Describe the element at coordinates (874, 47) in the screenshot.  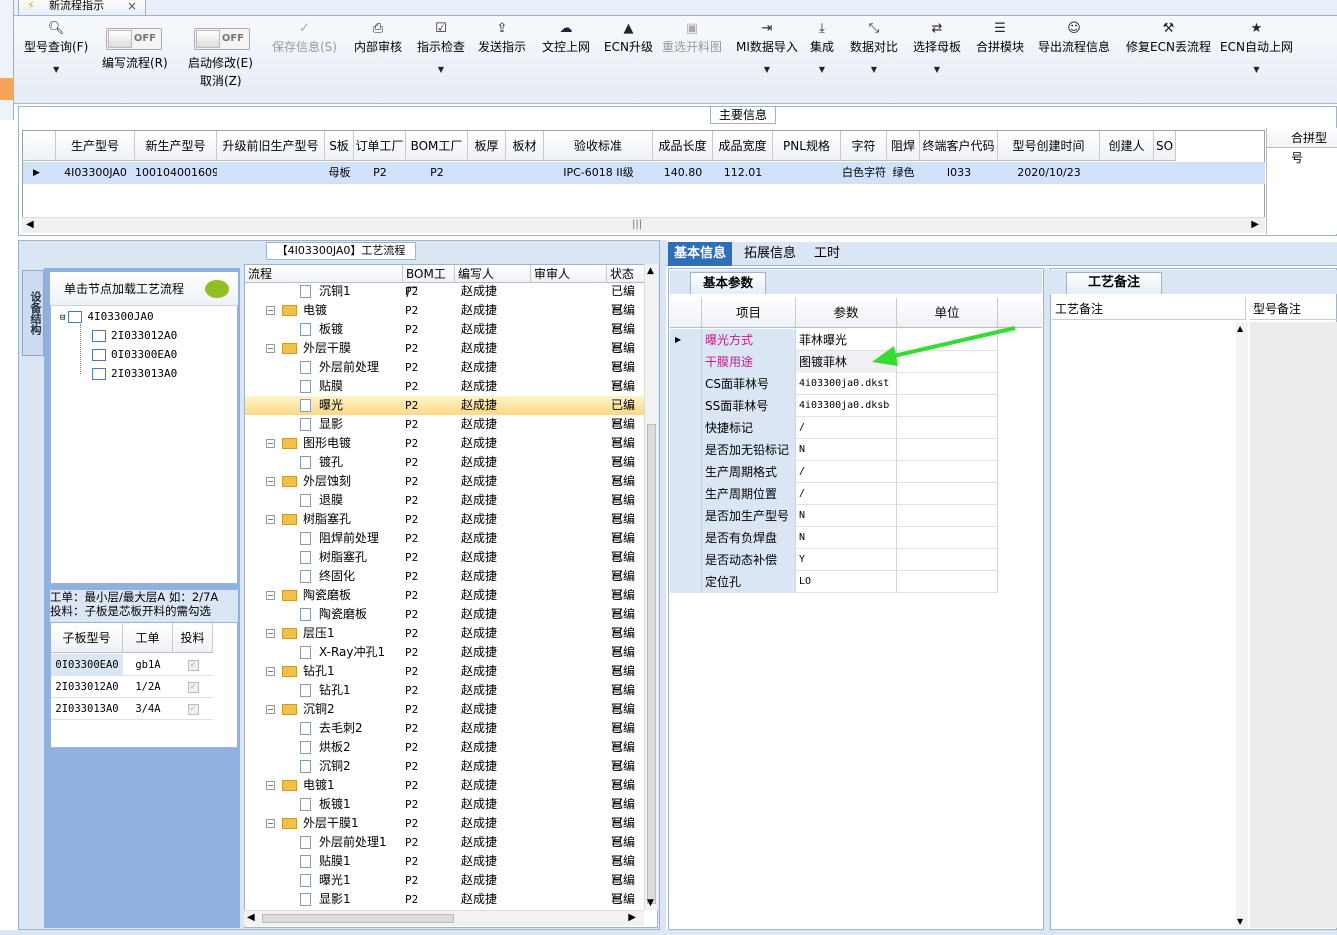
I see `data-compare-button: ⤡ 数据对比 ▼` at that location.